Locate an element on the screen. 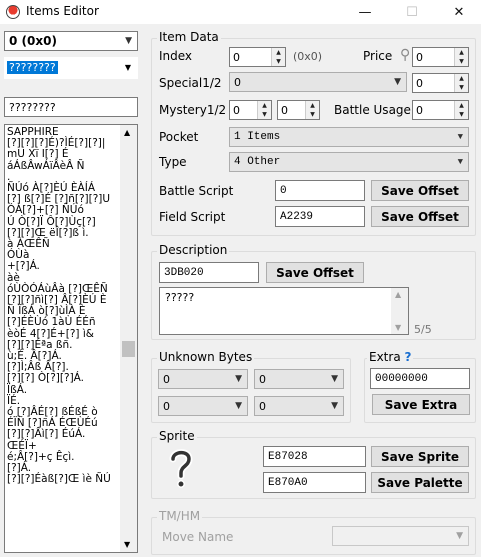 The width and height of the screenshot is (481, 557). special-combo: 0 ▼ is located at coordinates (318, 82).